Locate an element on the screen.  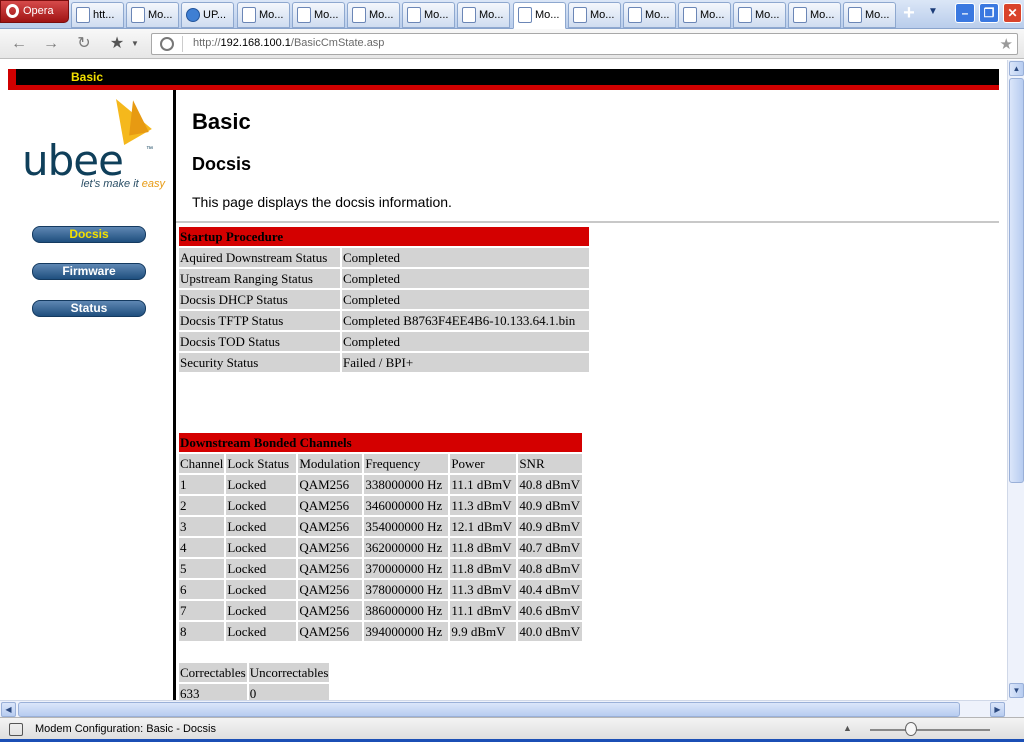
status-text: Modem Configuration: Basic - Docsis is located at coordinates (125, 729).